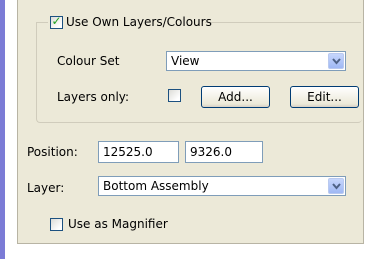 The image size is (381, 259). I want to click on use-own-layers-label: Use Own Layers/Colours, so click(139, 22).